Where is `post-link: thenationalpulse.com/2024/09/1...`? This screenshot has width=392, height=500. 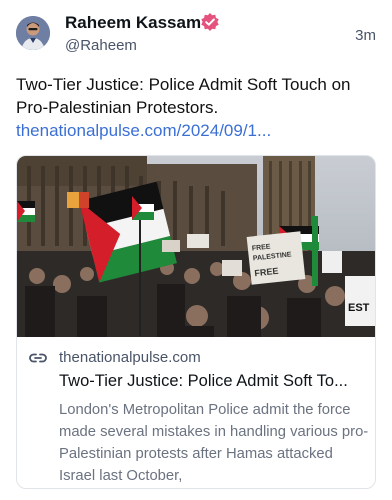
post-link: thenationalpulse.com/2024/09/1... is located at coordinates (143, 130).